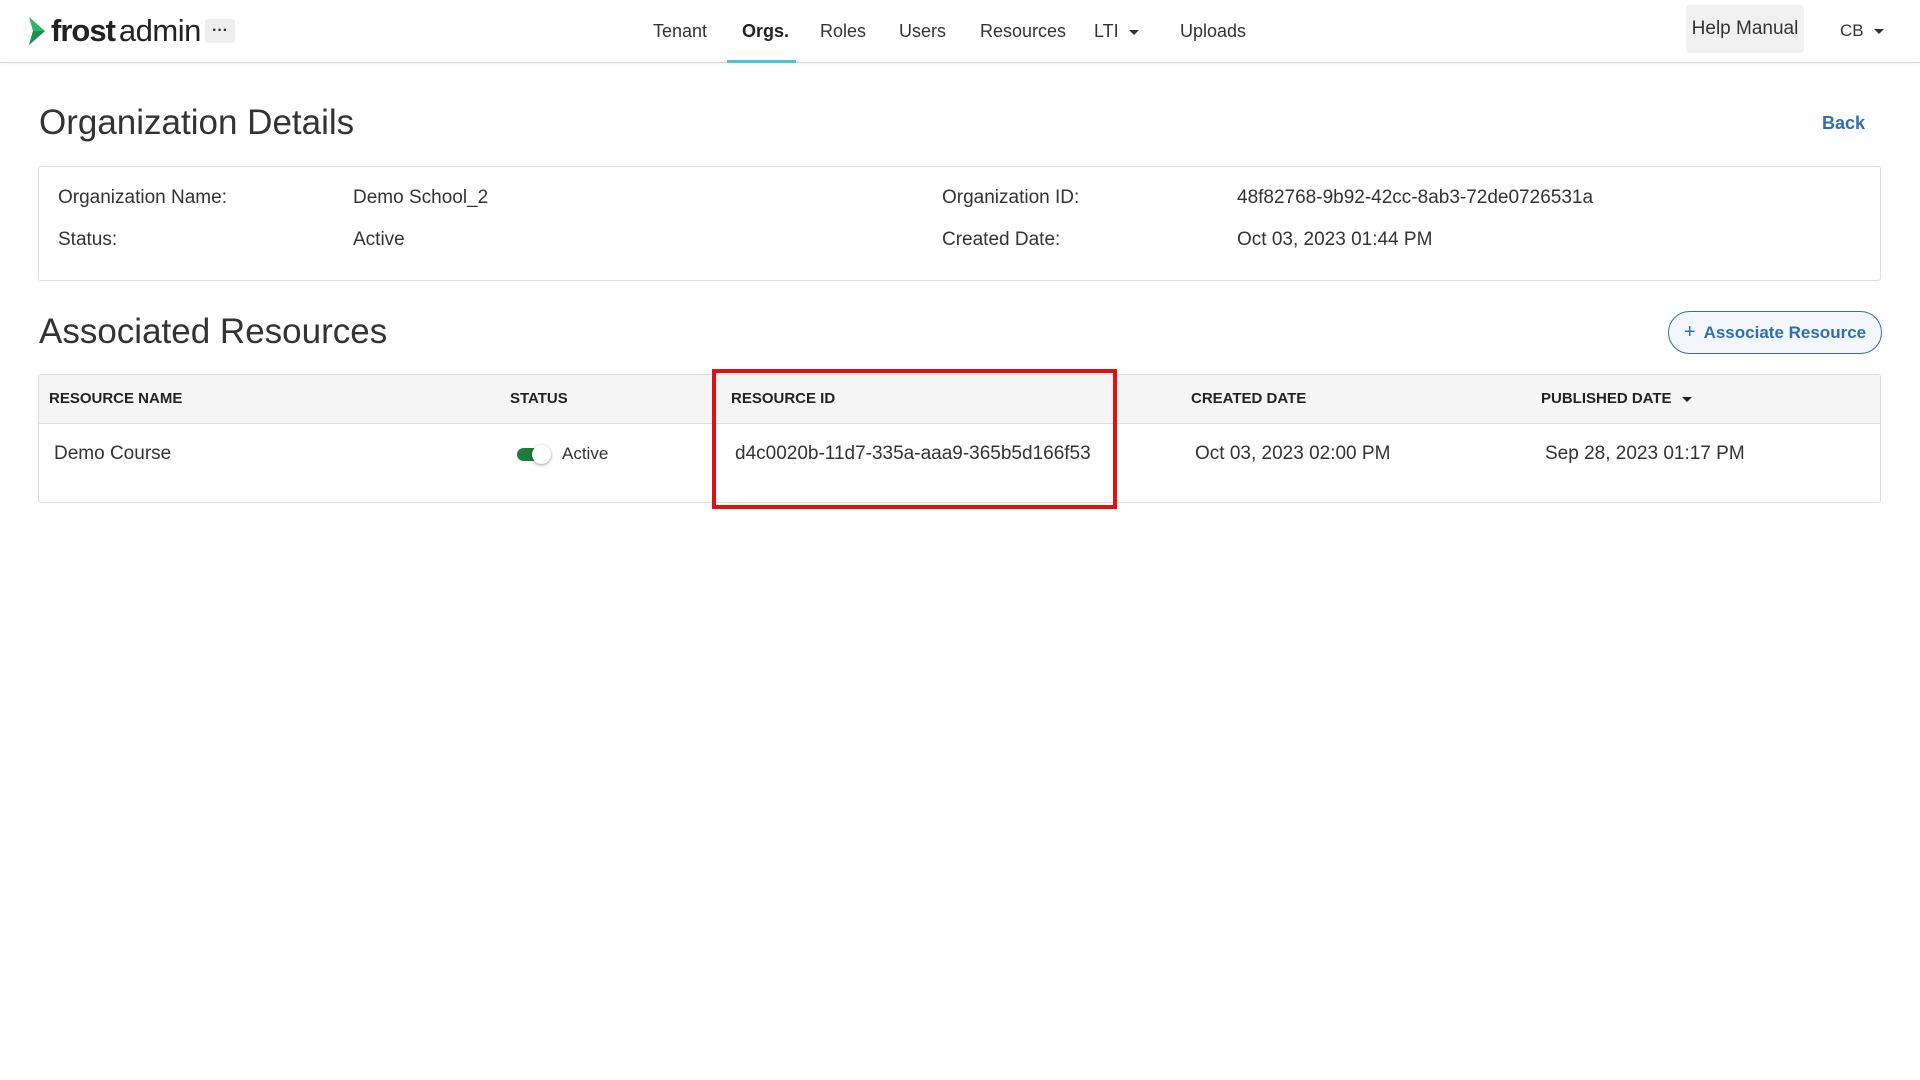  What do you see at coordinates (1248, 399) in the screenshot?
I see `column-header-created-date: CREATED DATE` at bounding box center [1248, 399].